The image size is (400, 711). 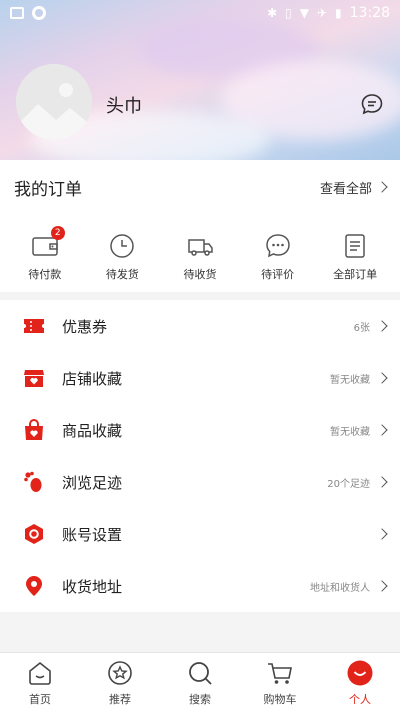 What do you see at coordinates (277, 246) in the screenshot?
I see `comment-icon` at bounding box center [277, 246].